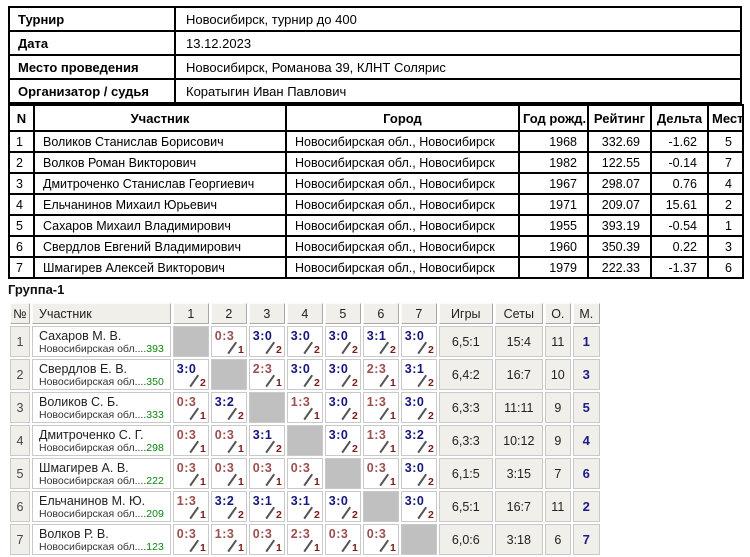 Image resolution: width=750 pixels, height=557 pixels. What do you see at coordinates (518, 539) in the screenshot?
I see `sets-summary: 3:18` at bounding box center [518, 539].